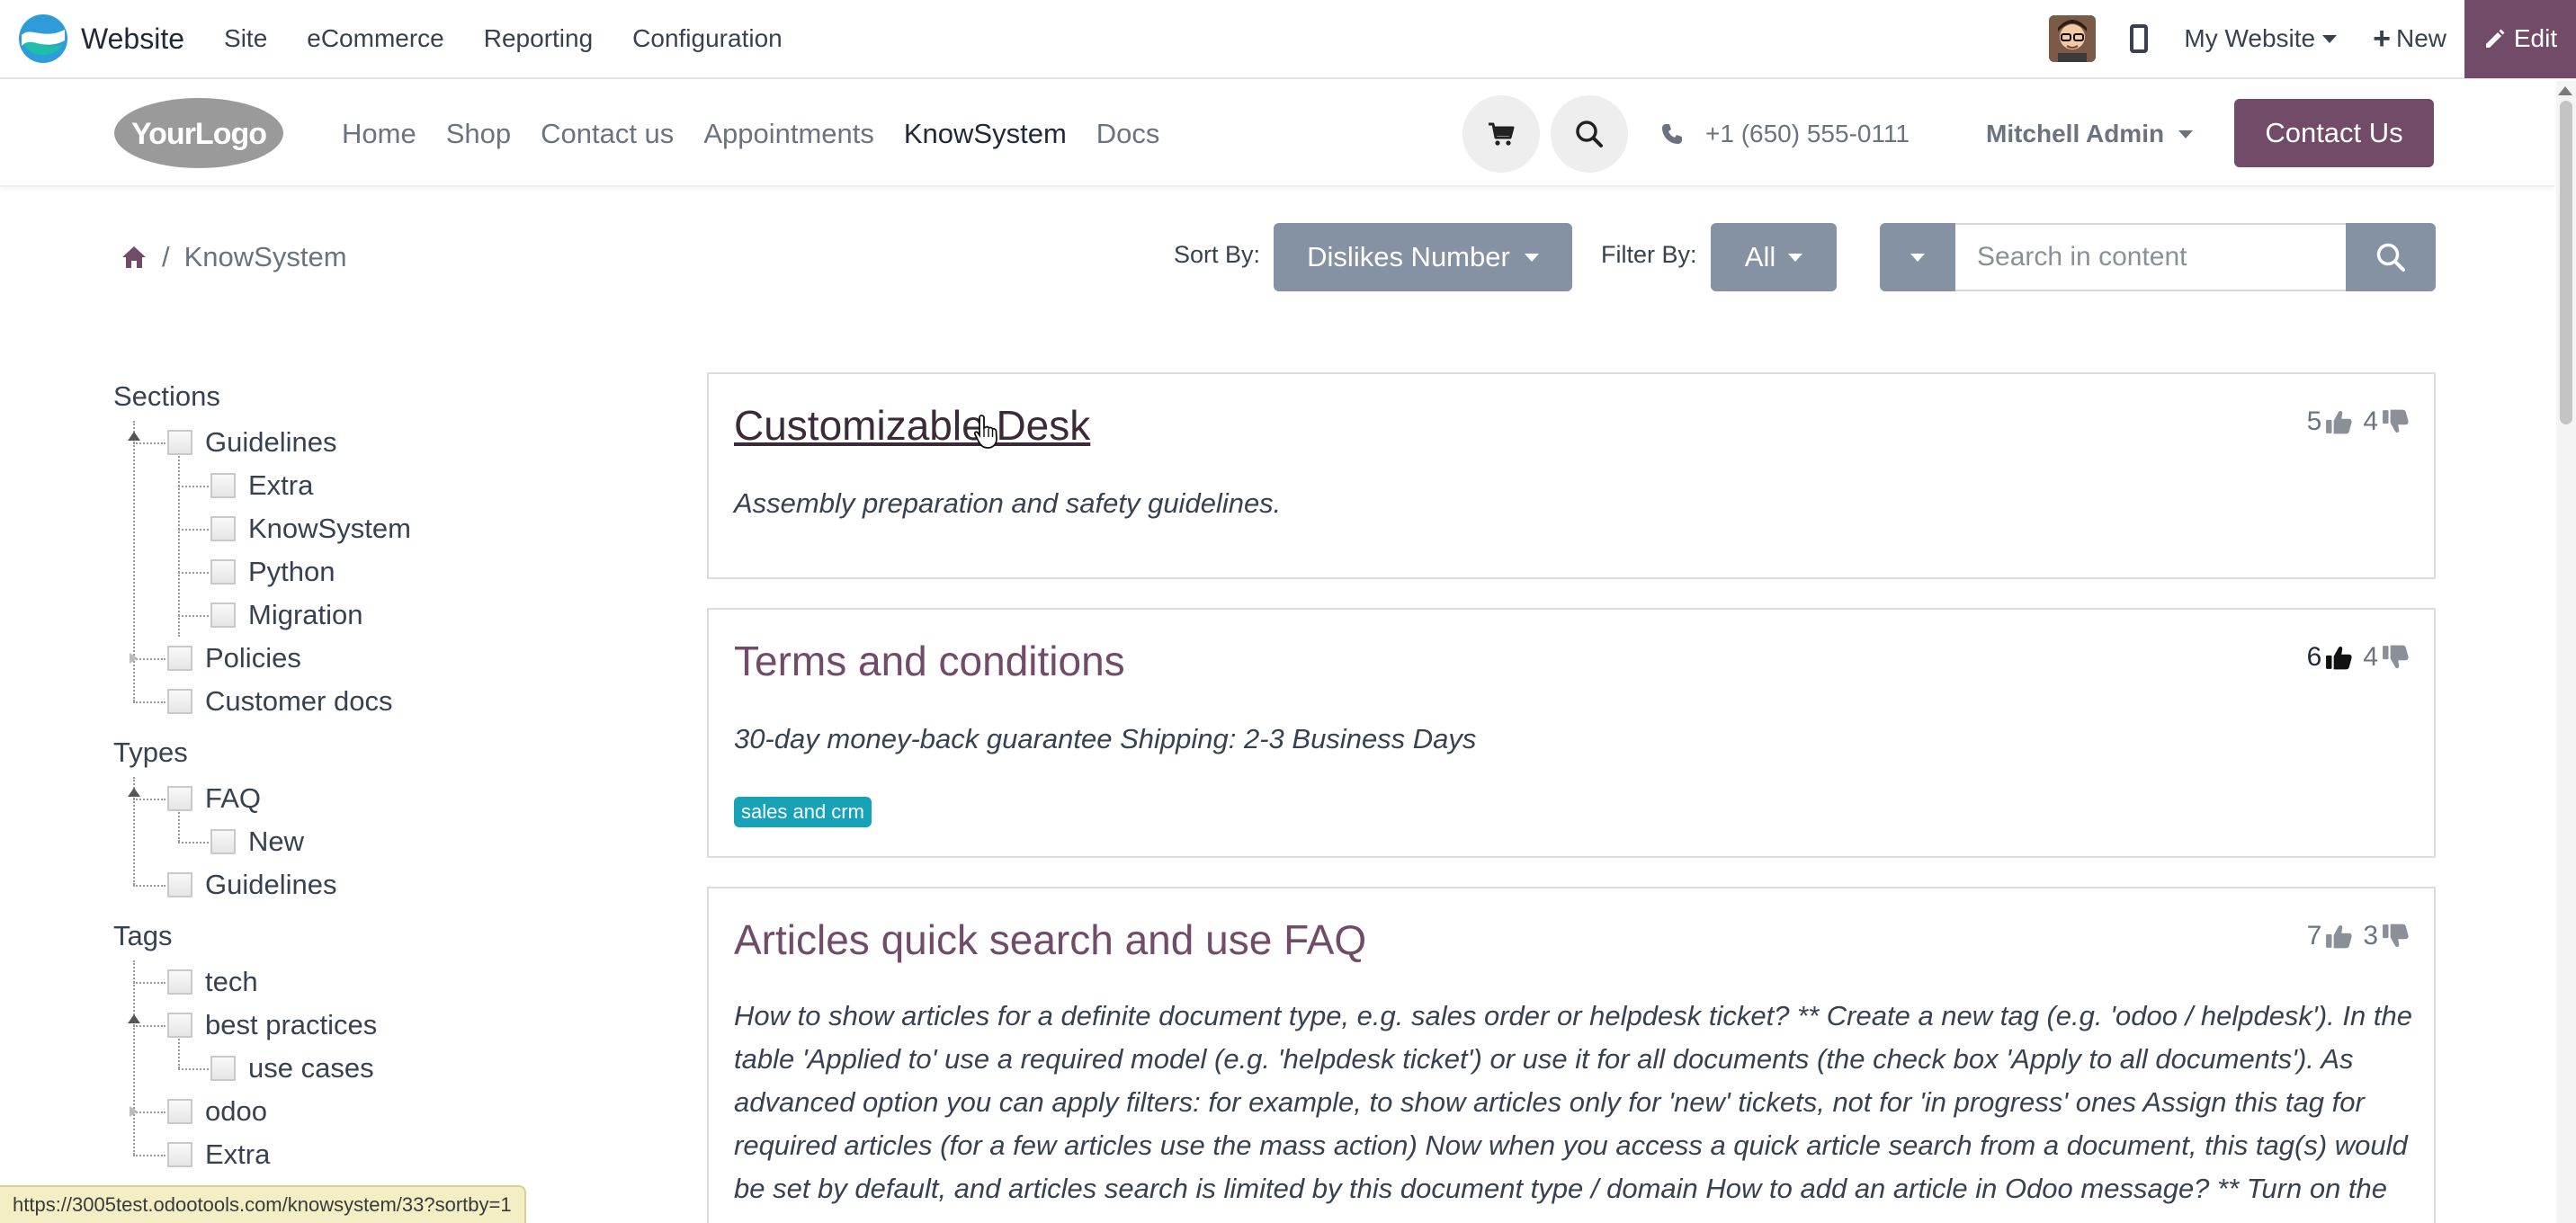 Image resolution: width=2576 pixels, height=1223 pixels. What do you see at coordinates (365, 701) in the screenshot?
I see `section-customer-docs: Customer docs` at bounding box center [365, 701].